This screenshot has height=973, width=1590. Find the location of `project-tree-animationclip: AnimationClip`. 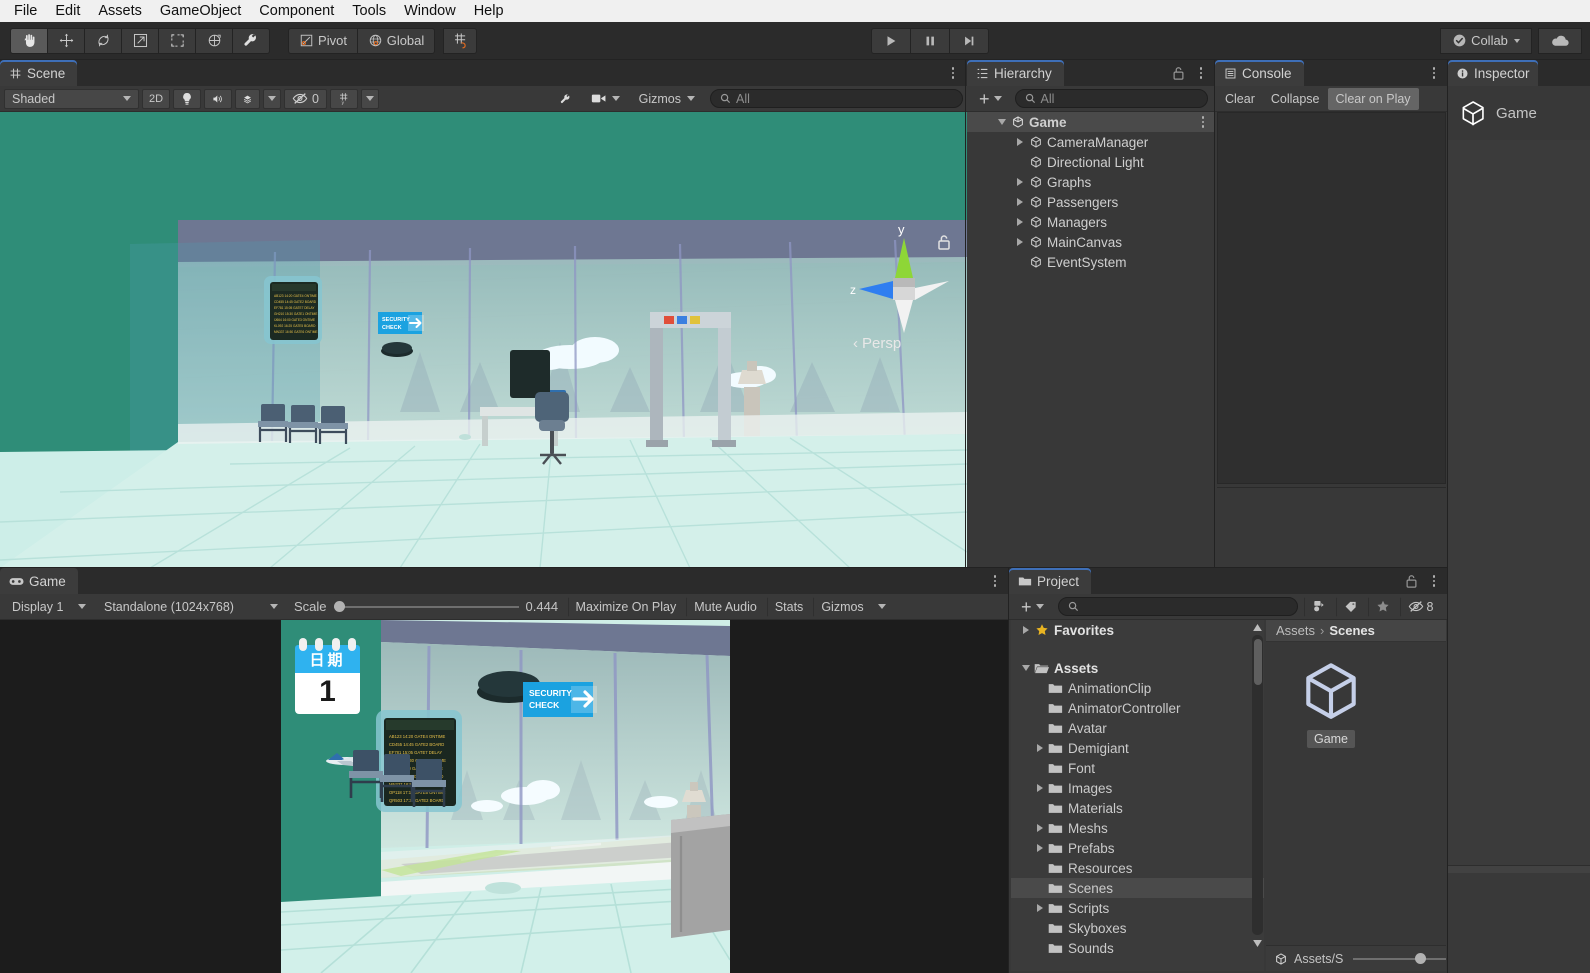

project-tree-animationclip: AnimationClip is located at coordinates (1137, 688).